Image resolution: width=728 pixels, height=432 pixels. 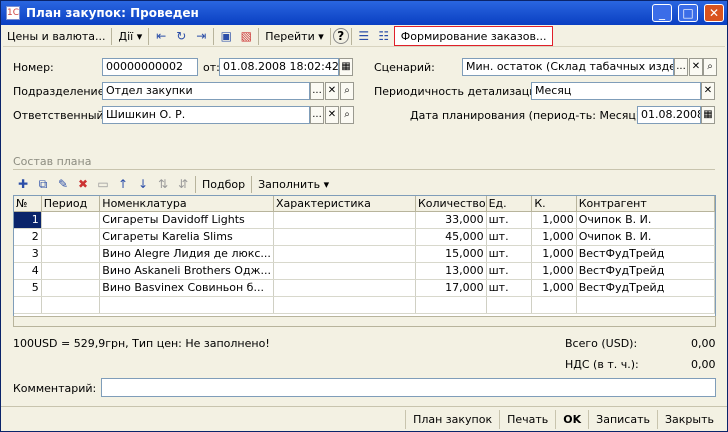 I want to click on end-edit-icon: ▭, so click(x=103, y=184).